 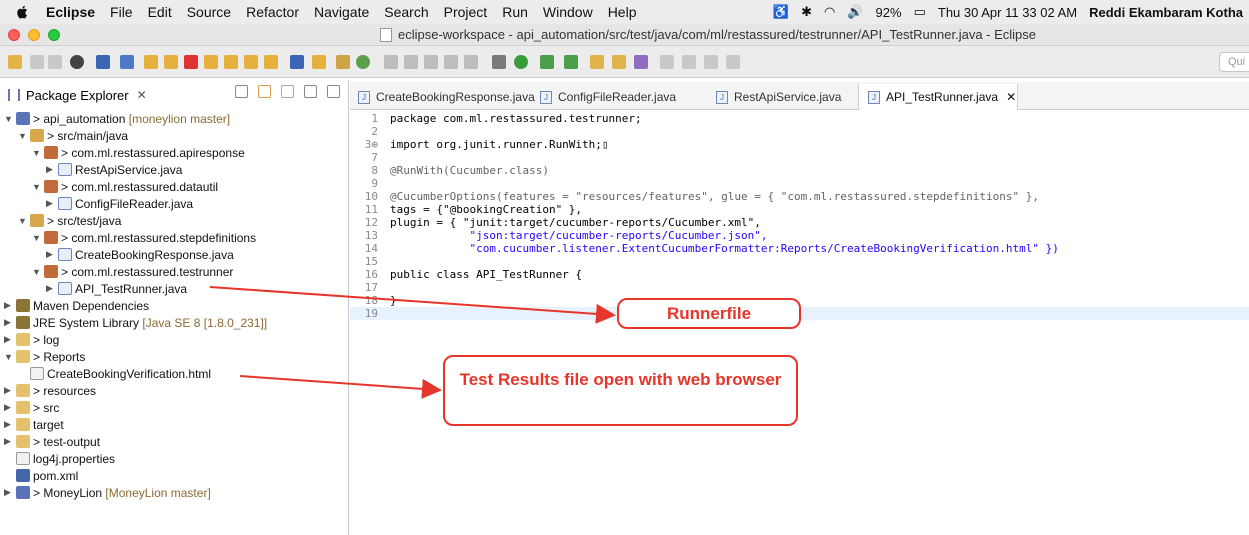 I want to click on new-package-icon, so click(x=597, y=62).